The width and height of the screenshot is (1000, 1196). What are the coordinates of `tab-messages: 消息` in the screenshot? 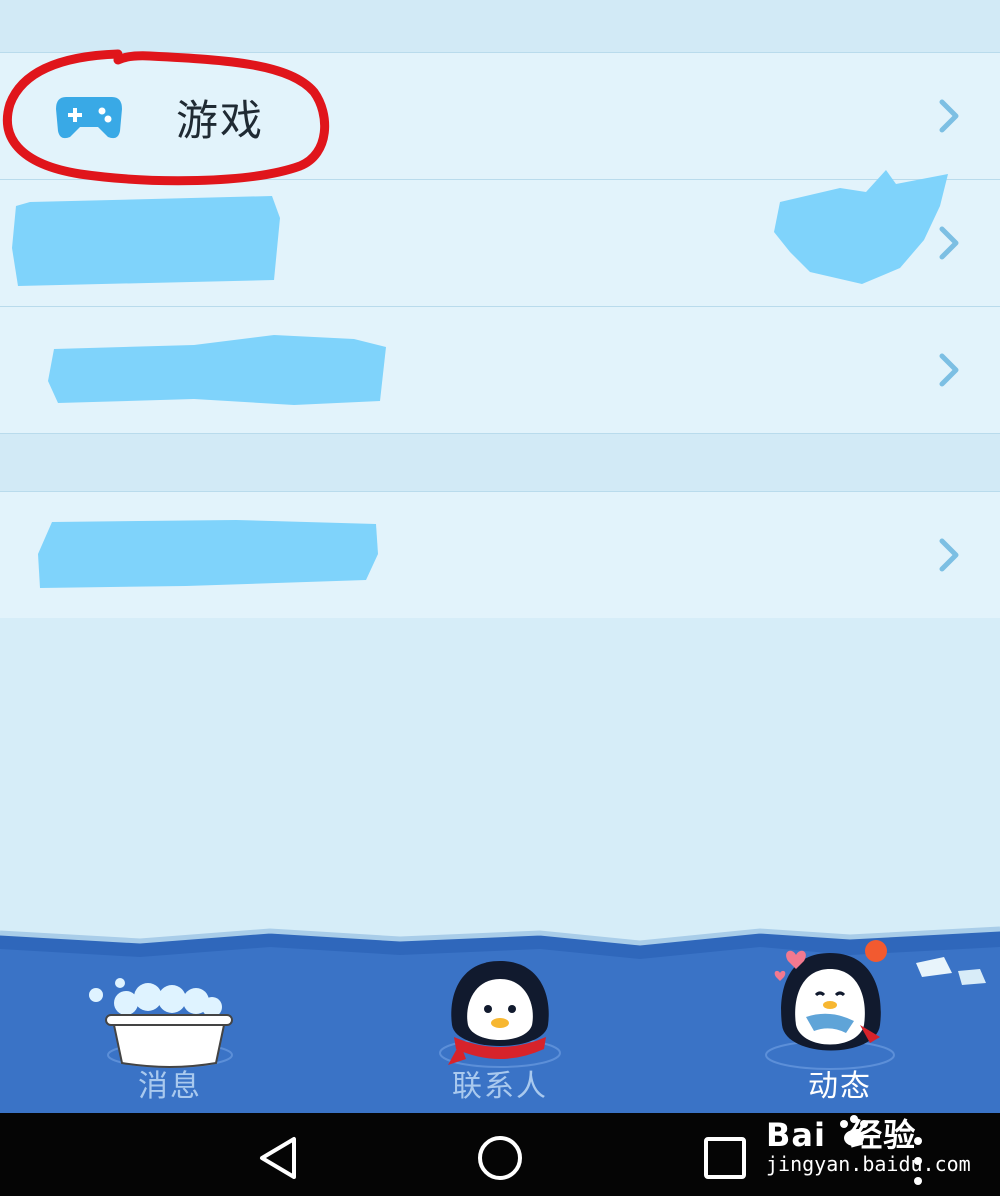 It's located at (170, 1019).